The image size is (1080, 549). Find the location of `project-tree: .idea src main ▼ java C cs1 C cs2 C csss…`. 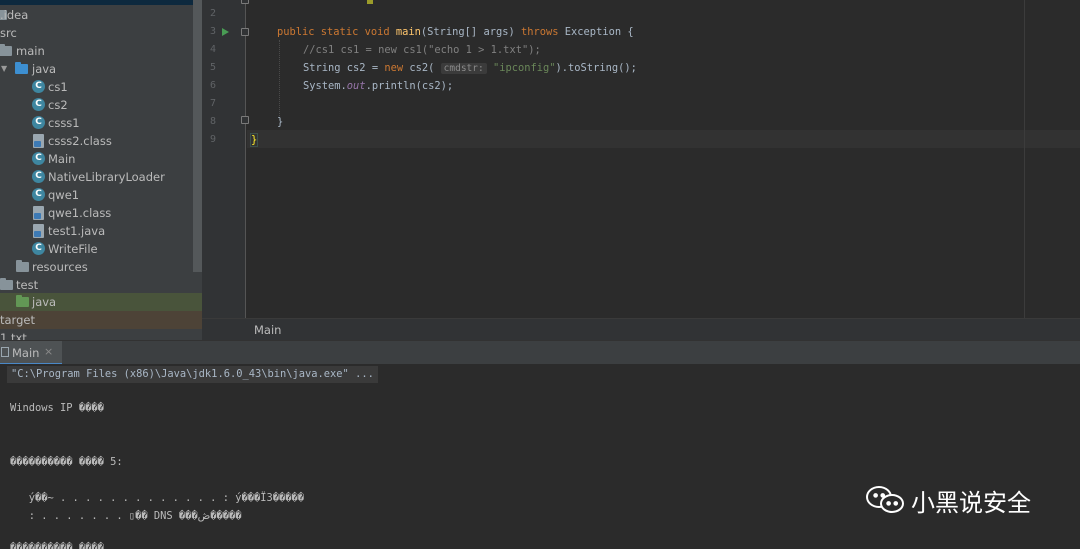

project-tree: .idea src main ▼ java C cs1 C cs2 C csss… is located at coordinates (101, 170).